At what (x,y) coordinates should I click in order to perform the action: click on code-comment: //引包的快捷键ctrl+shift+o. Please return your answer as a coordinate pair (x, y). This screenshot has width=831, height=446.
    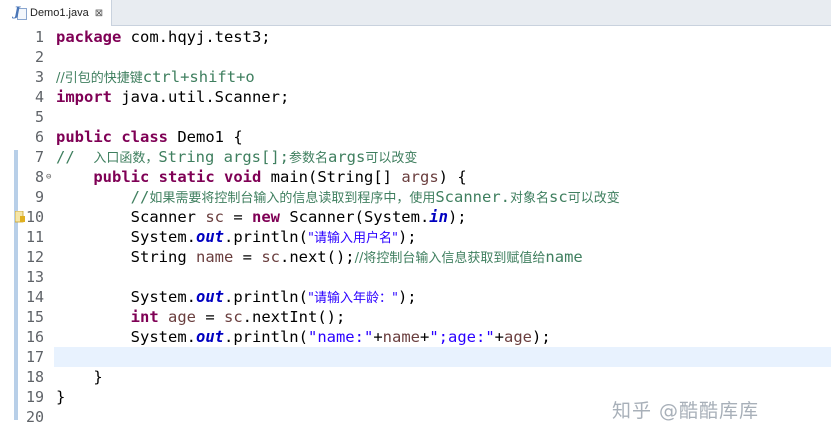
    Looking at the image, I should click on (155, 77).